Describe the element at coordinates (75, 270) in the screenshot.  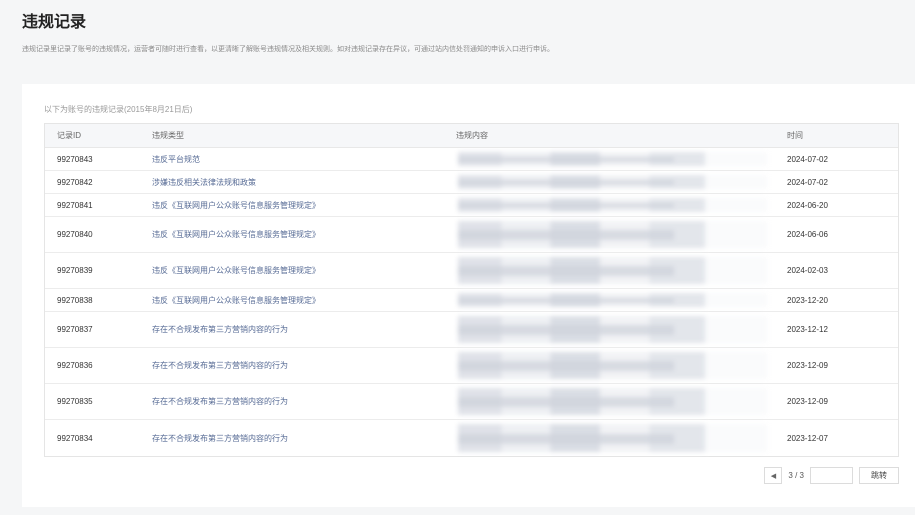
I see `record-id: 99270839` at that location.